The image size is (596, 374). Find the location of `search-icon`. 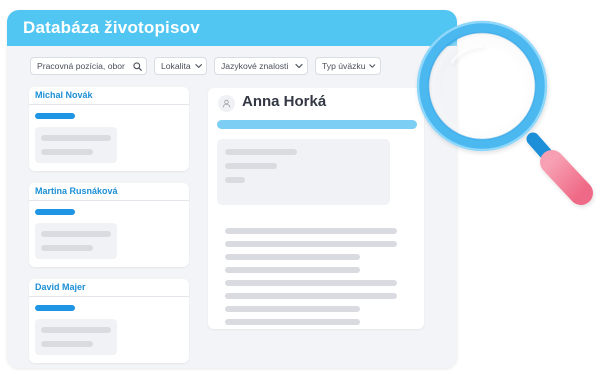

search-icon is located at coordinates (137, 66).